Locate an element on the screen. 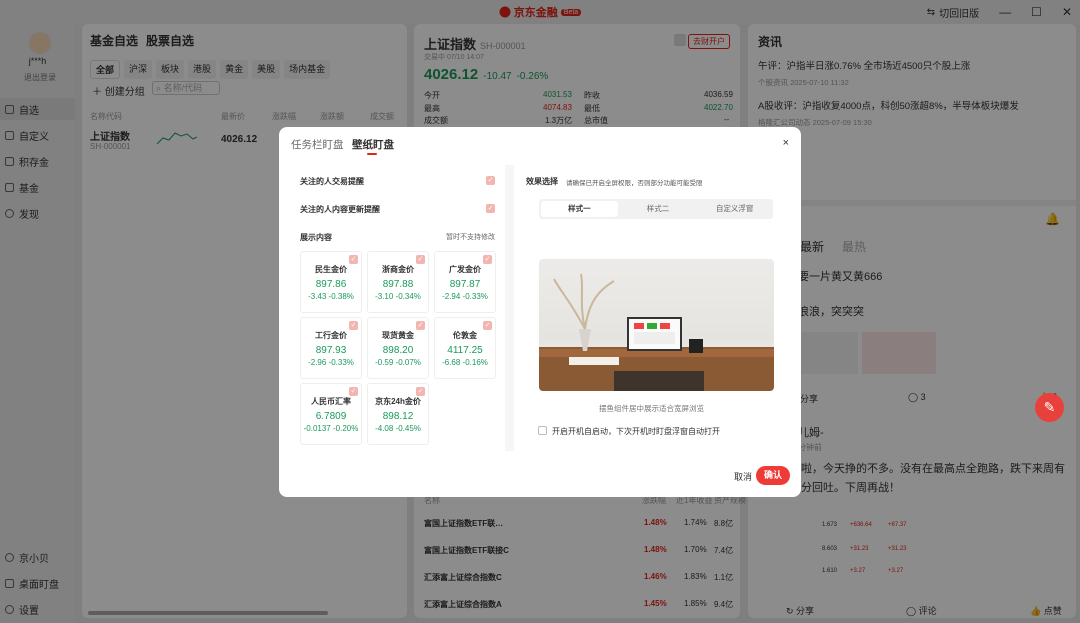 Image resolution: width=1080 pixels, height=623 pixels. effect-label: 效果选择 is located at coordinates (542, 181).